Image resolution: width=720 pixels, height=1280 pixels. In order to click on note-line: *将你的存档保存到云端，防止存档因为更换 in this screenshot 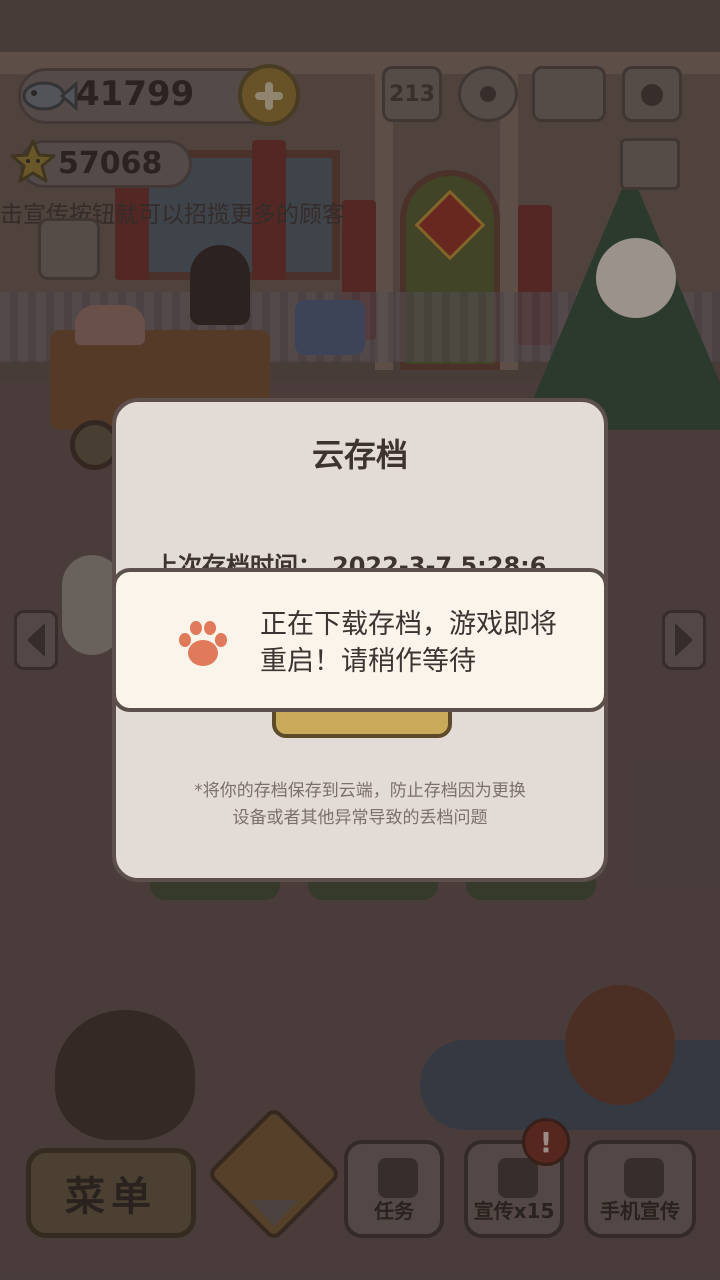, I will do `click(360, 791)`.